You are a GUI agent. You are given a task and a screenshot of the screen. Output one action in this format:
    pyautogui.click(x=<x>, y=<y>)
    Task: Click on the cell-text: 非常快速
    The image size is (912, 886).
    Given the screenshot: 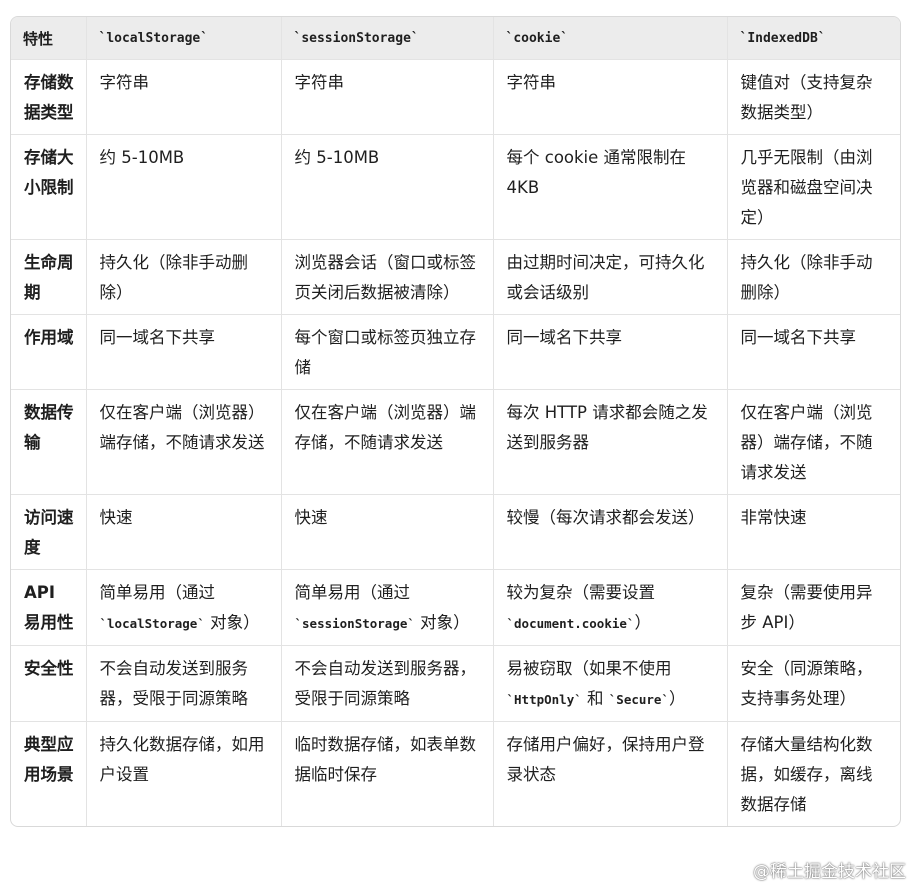 What is the action you would take?
    pyautogui.click(x=773, y=517)
    